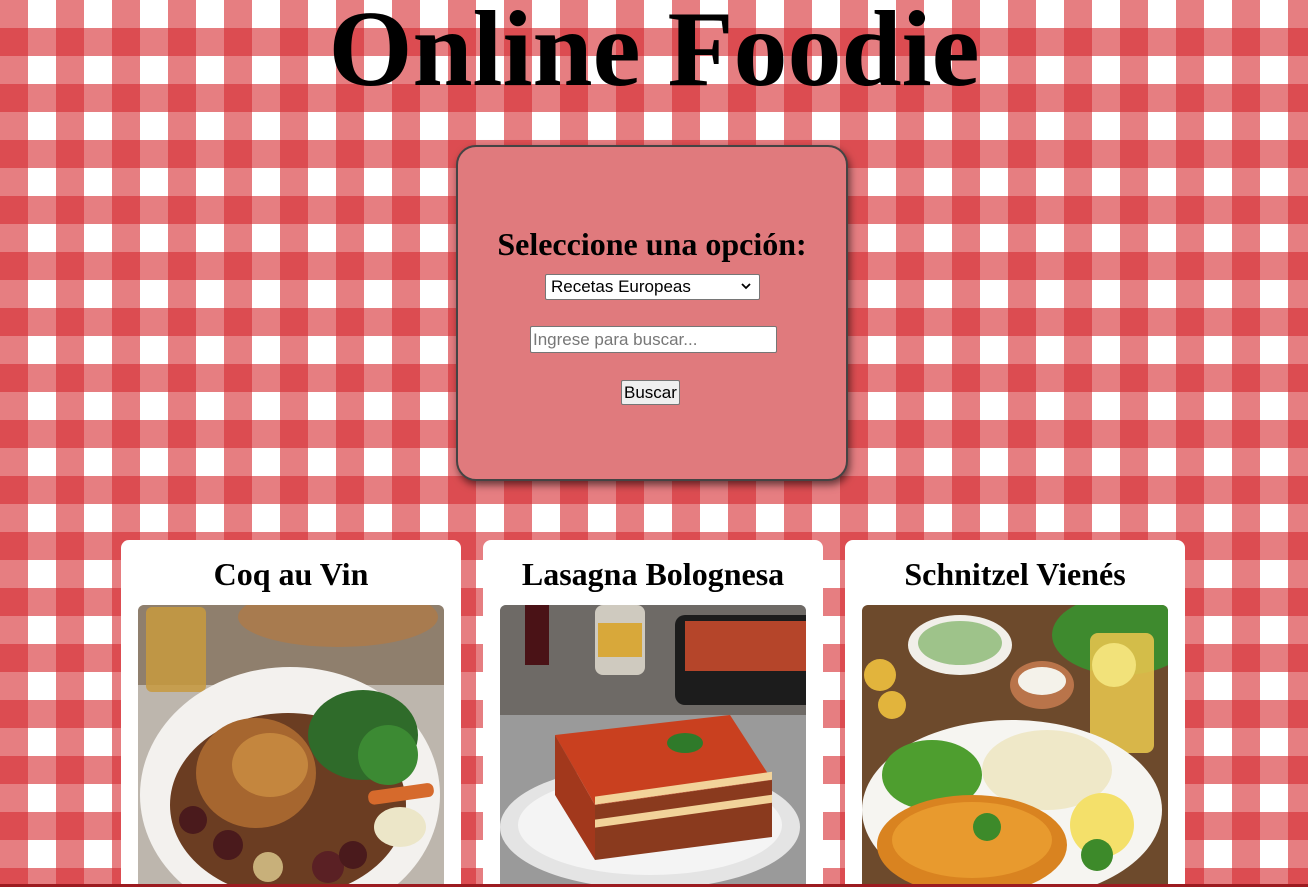 Image resolution: width=1308 pixels, height=887 pixels. What do you see at coordinates (621, 286) in the screenshot?
I see `category-select-value: Recetas Europeas` at bounding box center [621, 286].